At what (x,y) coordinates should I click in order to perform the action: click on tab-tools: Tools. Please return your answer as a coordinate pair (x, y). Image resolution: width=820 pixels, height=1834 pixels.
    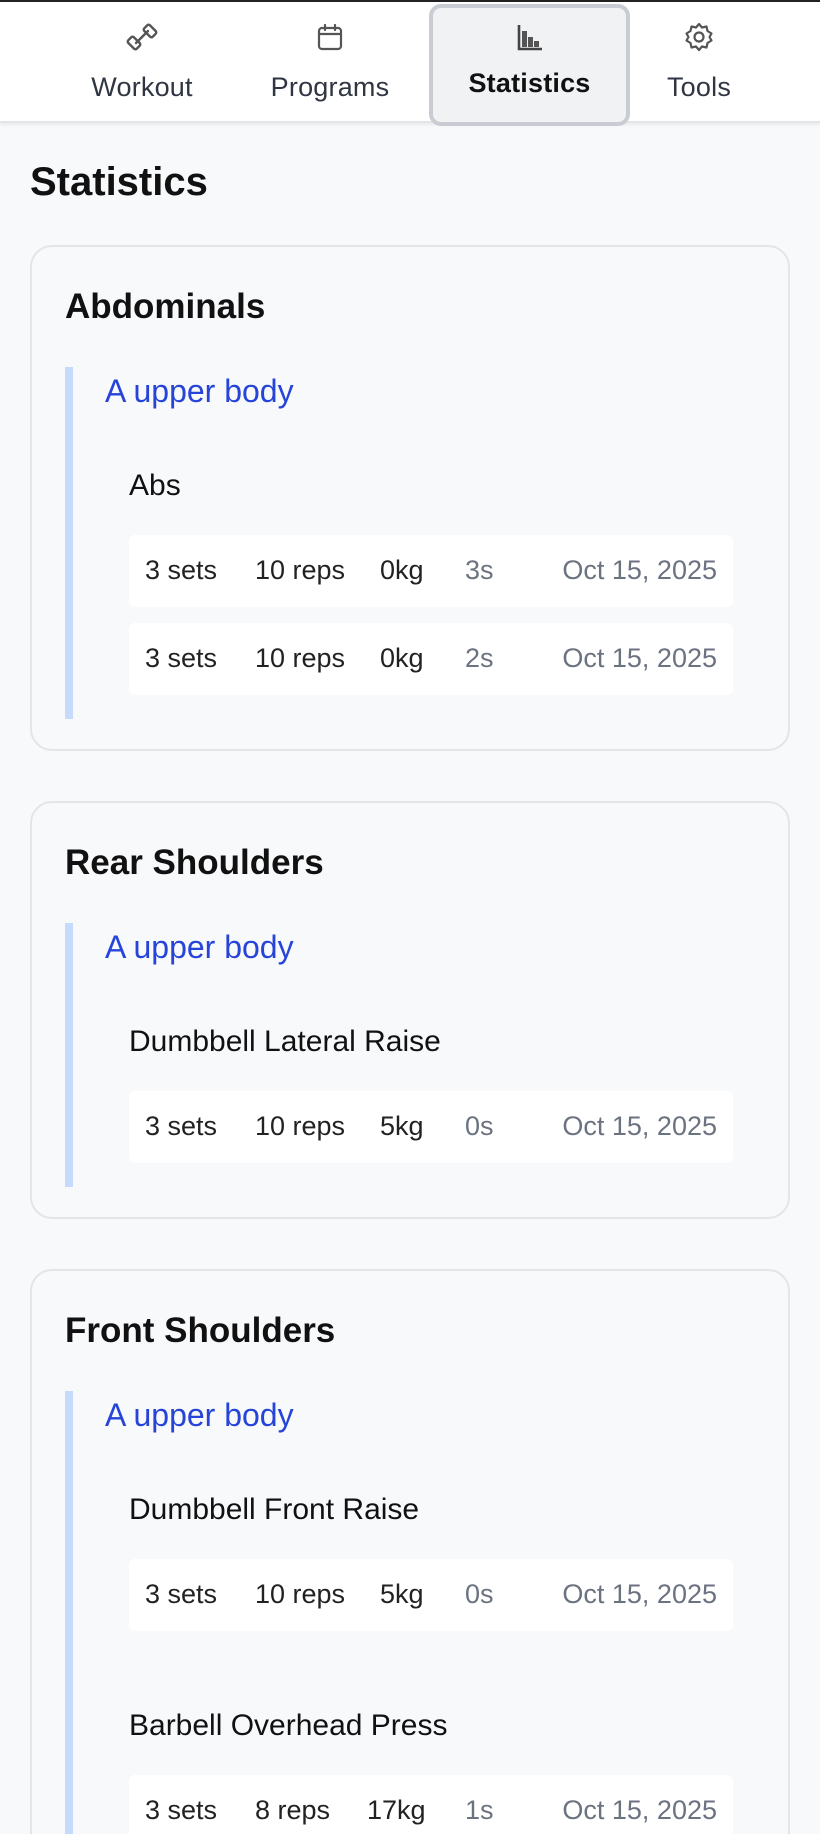
    Looking at the image, I should click on (699, 65).